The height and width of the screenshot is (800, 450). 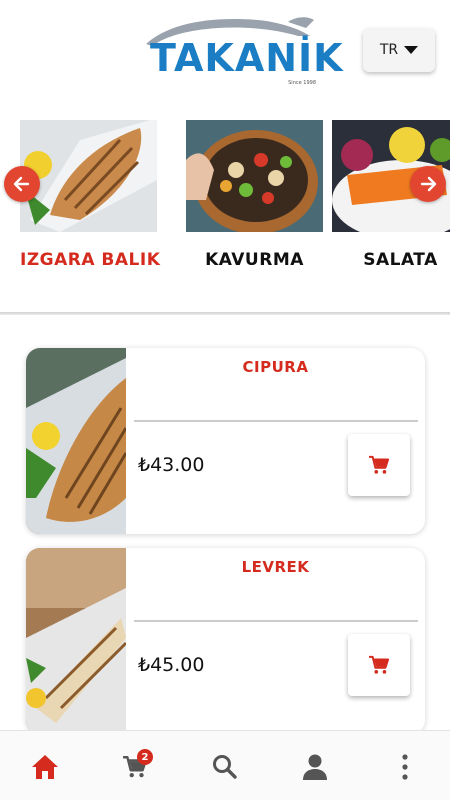 I want to click on logo-tagline: Since 1998, so click(x=302, y=83).